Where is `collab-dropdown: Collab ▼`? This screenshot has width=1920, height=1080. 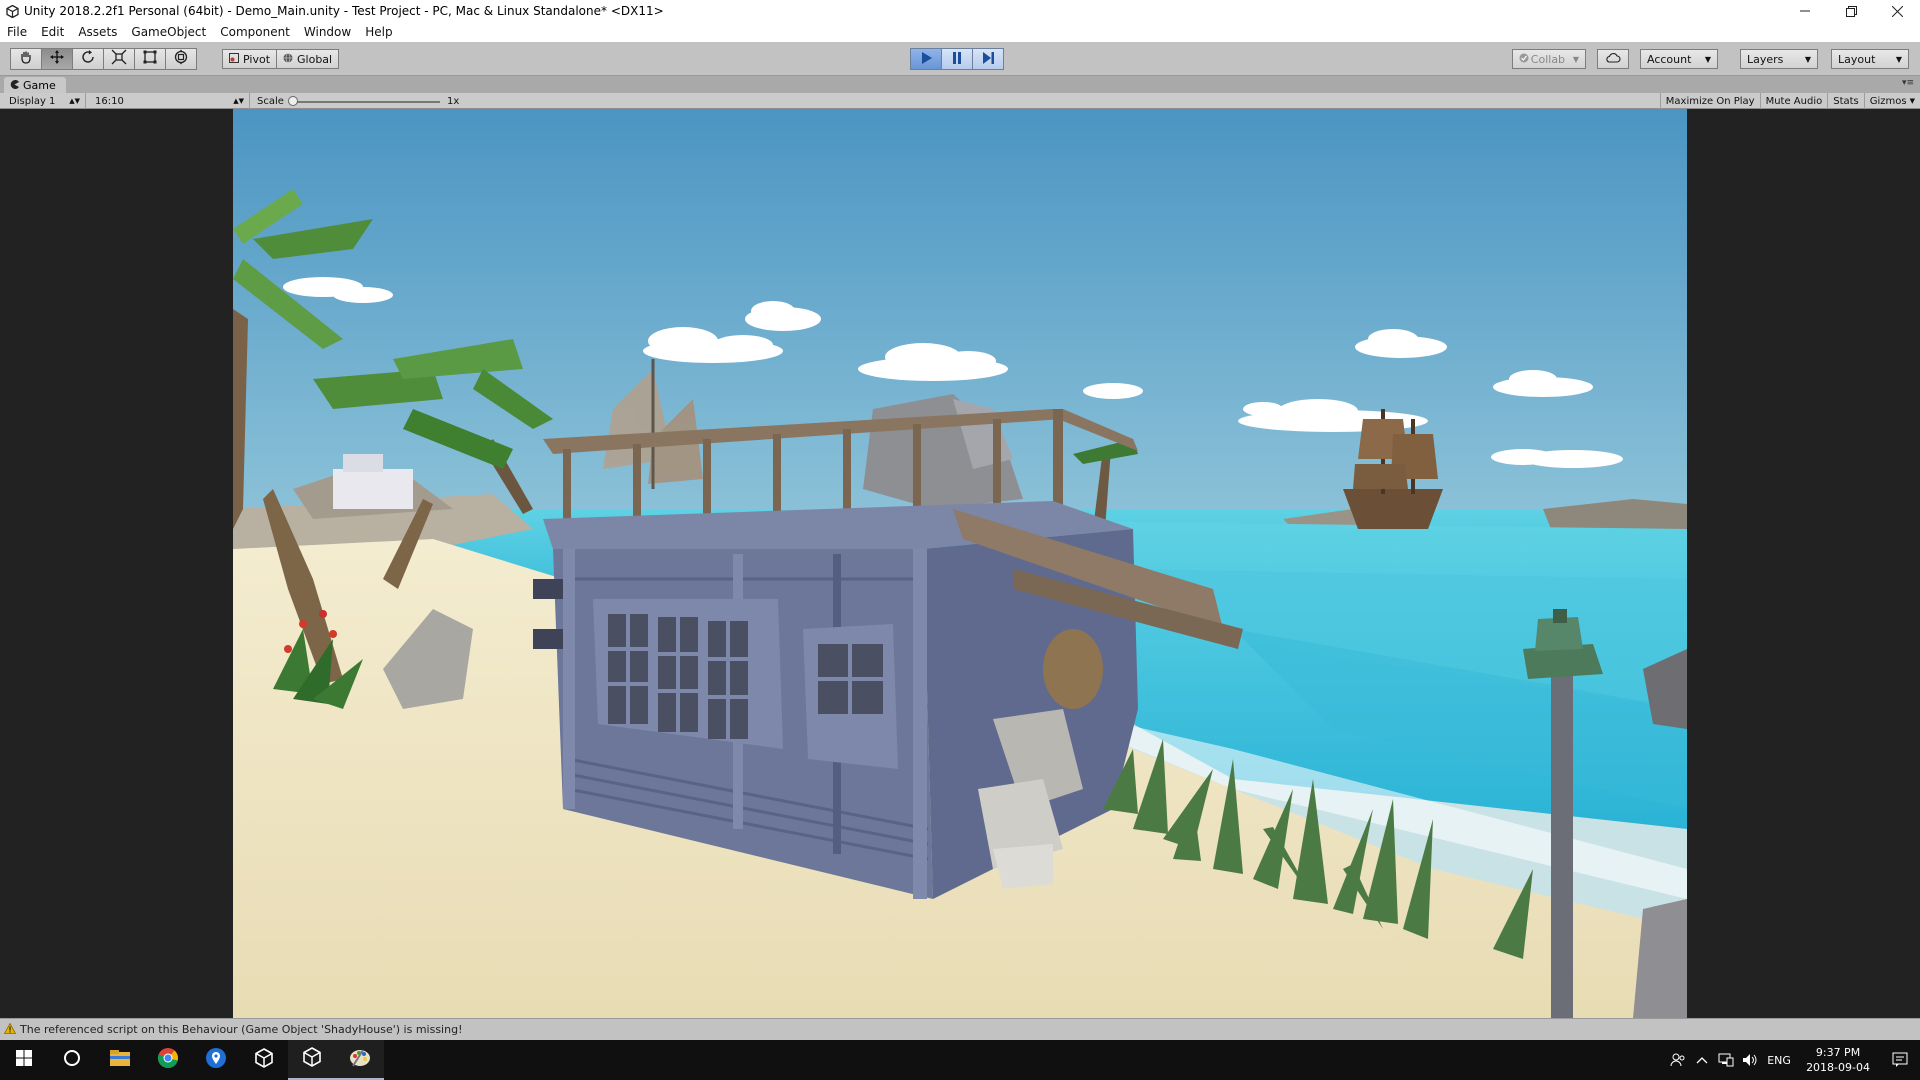
collab-dropdown: Collab ▼ is located at coordinates (1549, 59).